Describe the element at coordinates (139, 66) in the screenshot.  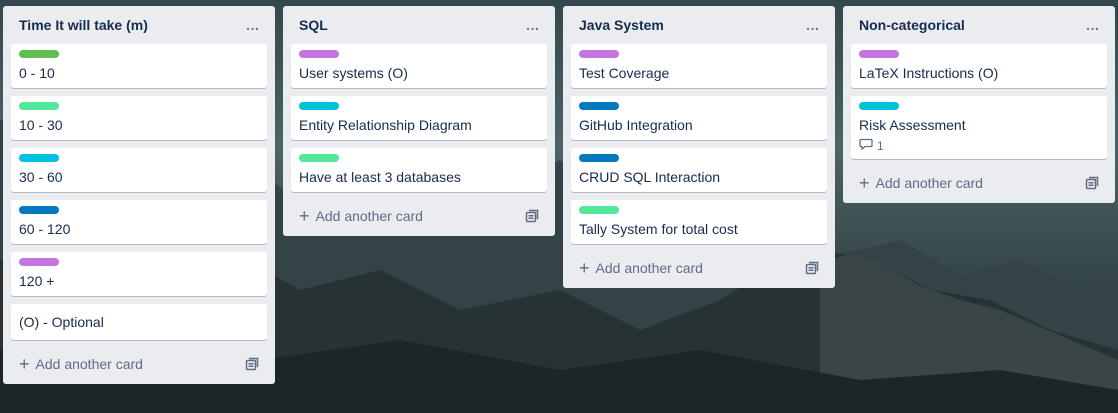
I see `card: 0 - 10` at that location.